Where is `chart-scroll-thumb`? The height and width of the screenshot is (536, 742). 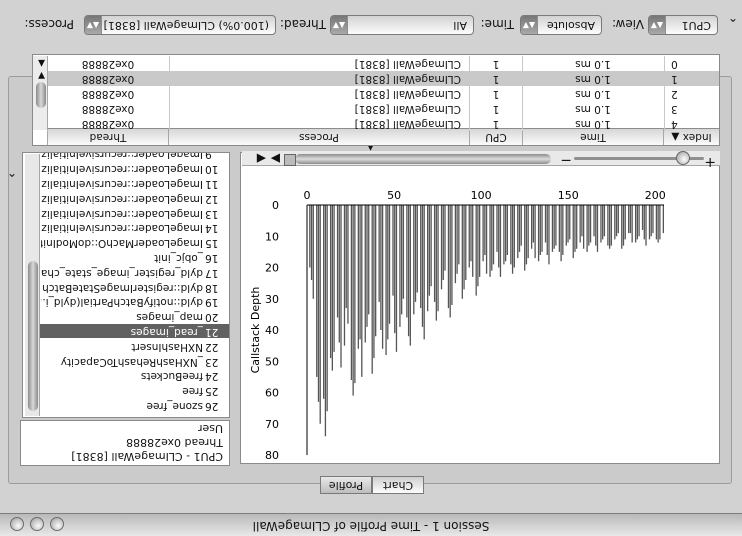
chart-scroll-thumb is located at coordinates (423, 159).